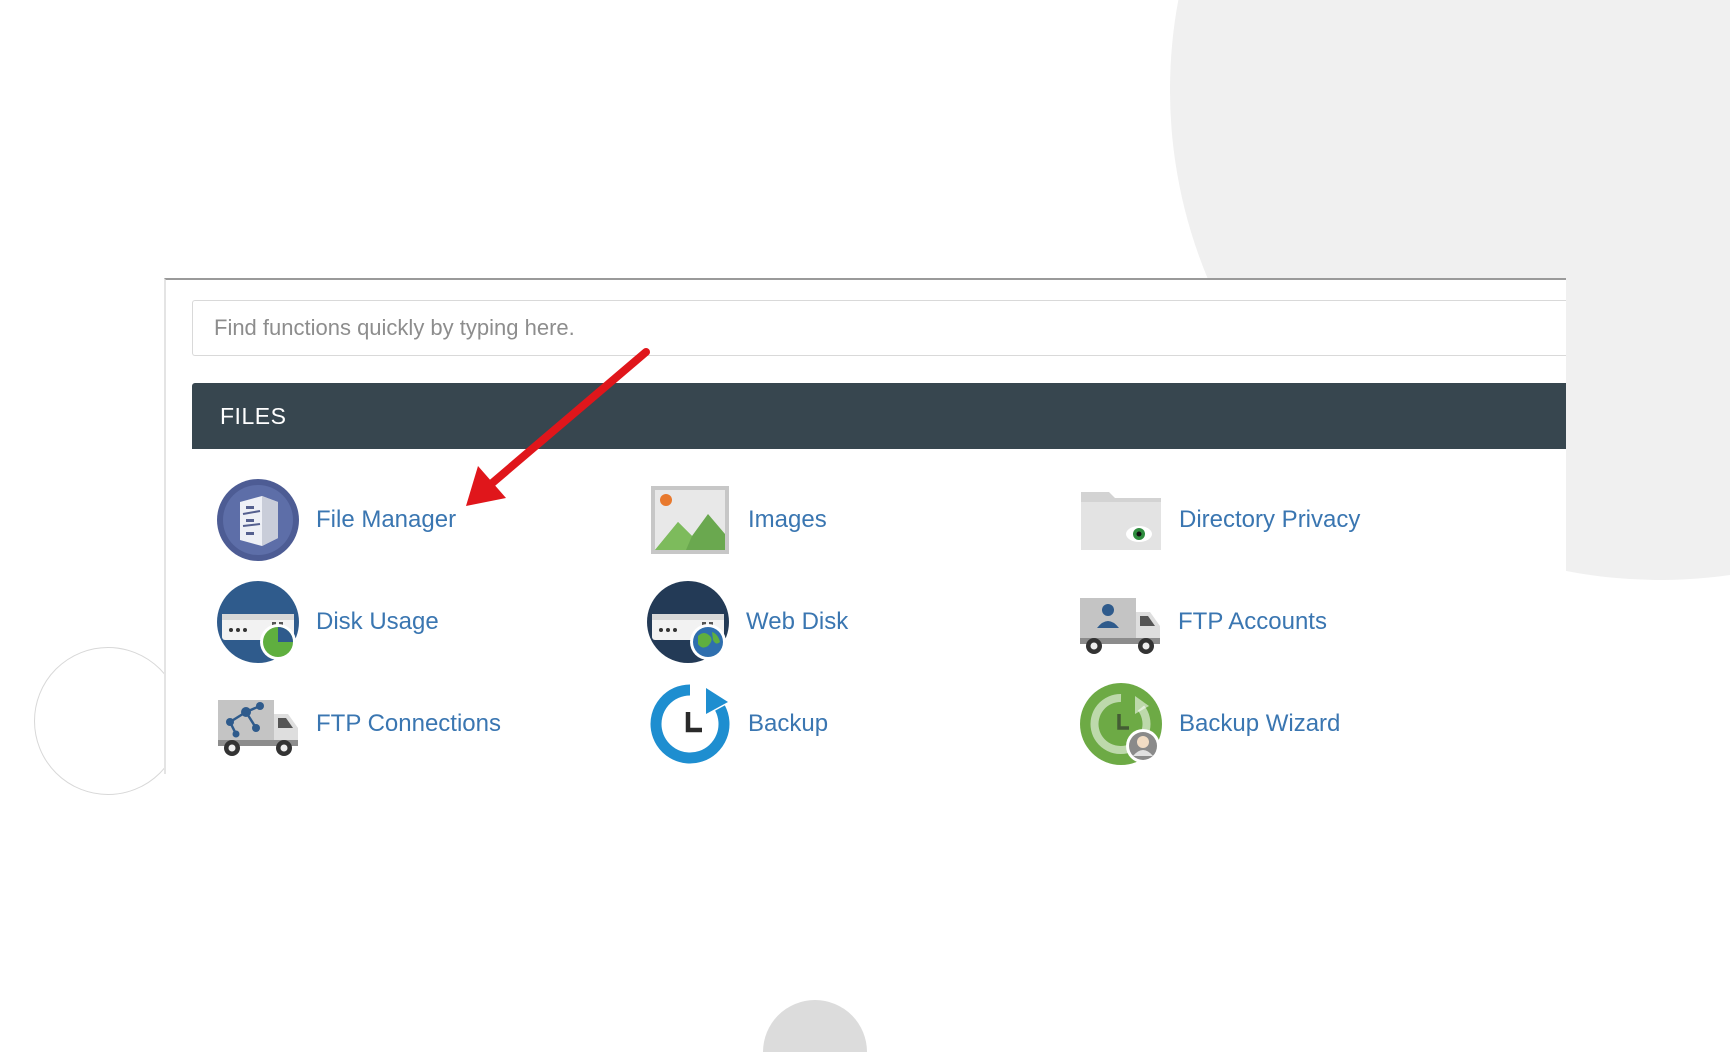  I want to click on disk-usage-icon, so click(258, 622).